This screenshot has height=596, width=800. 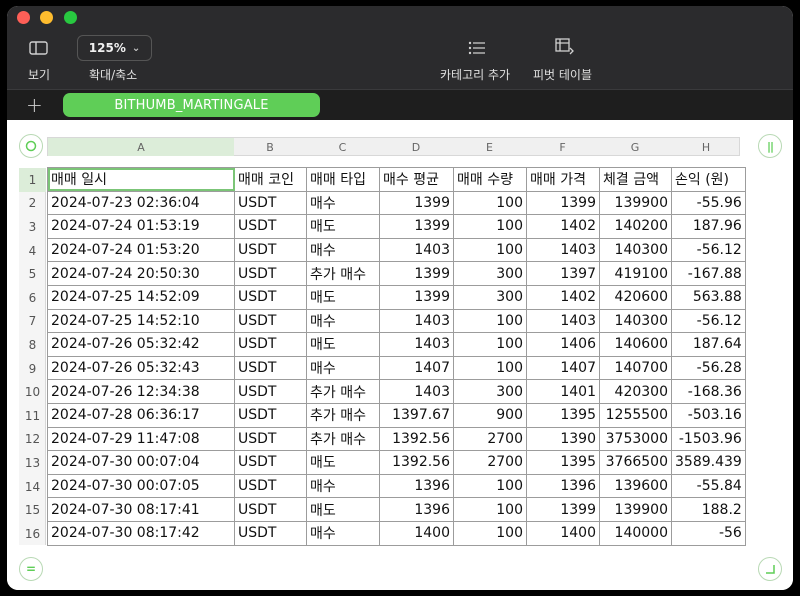 What do you see at coordinates (141, 226) in the screenshot?
I see `table-cell: 2024-07-24 01:53:19` at bounding box center [141, 226].